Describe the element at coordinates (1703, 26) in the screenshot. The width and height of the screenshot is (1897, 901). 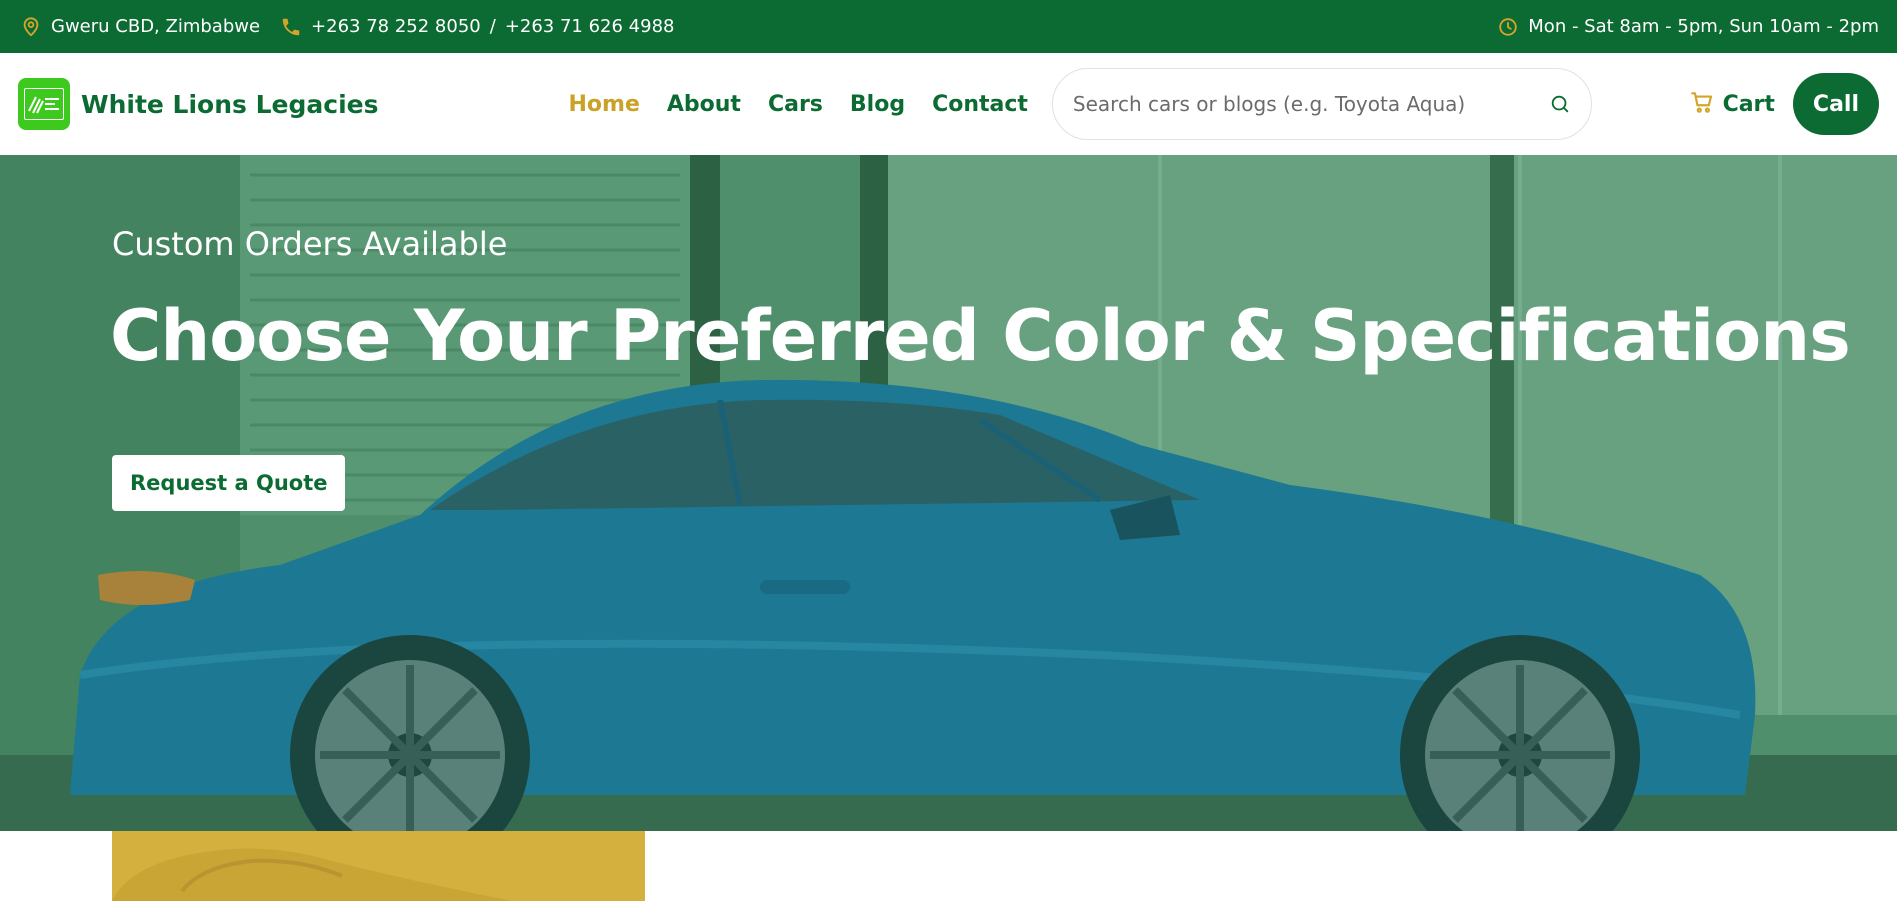
I see `hours-text: Mon - Sat 8am - 5pm, Sun 10am - 2pm` at that location.